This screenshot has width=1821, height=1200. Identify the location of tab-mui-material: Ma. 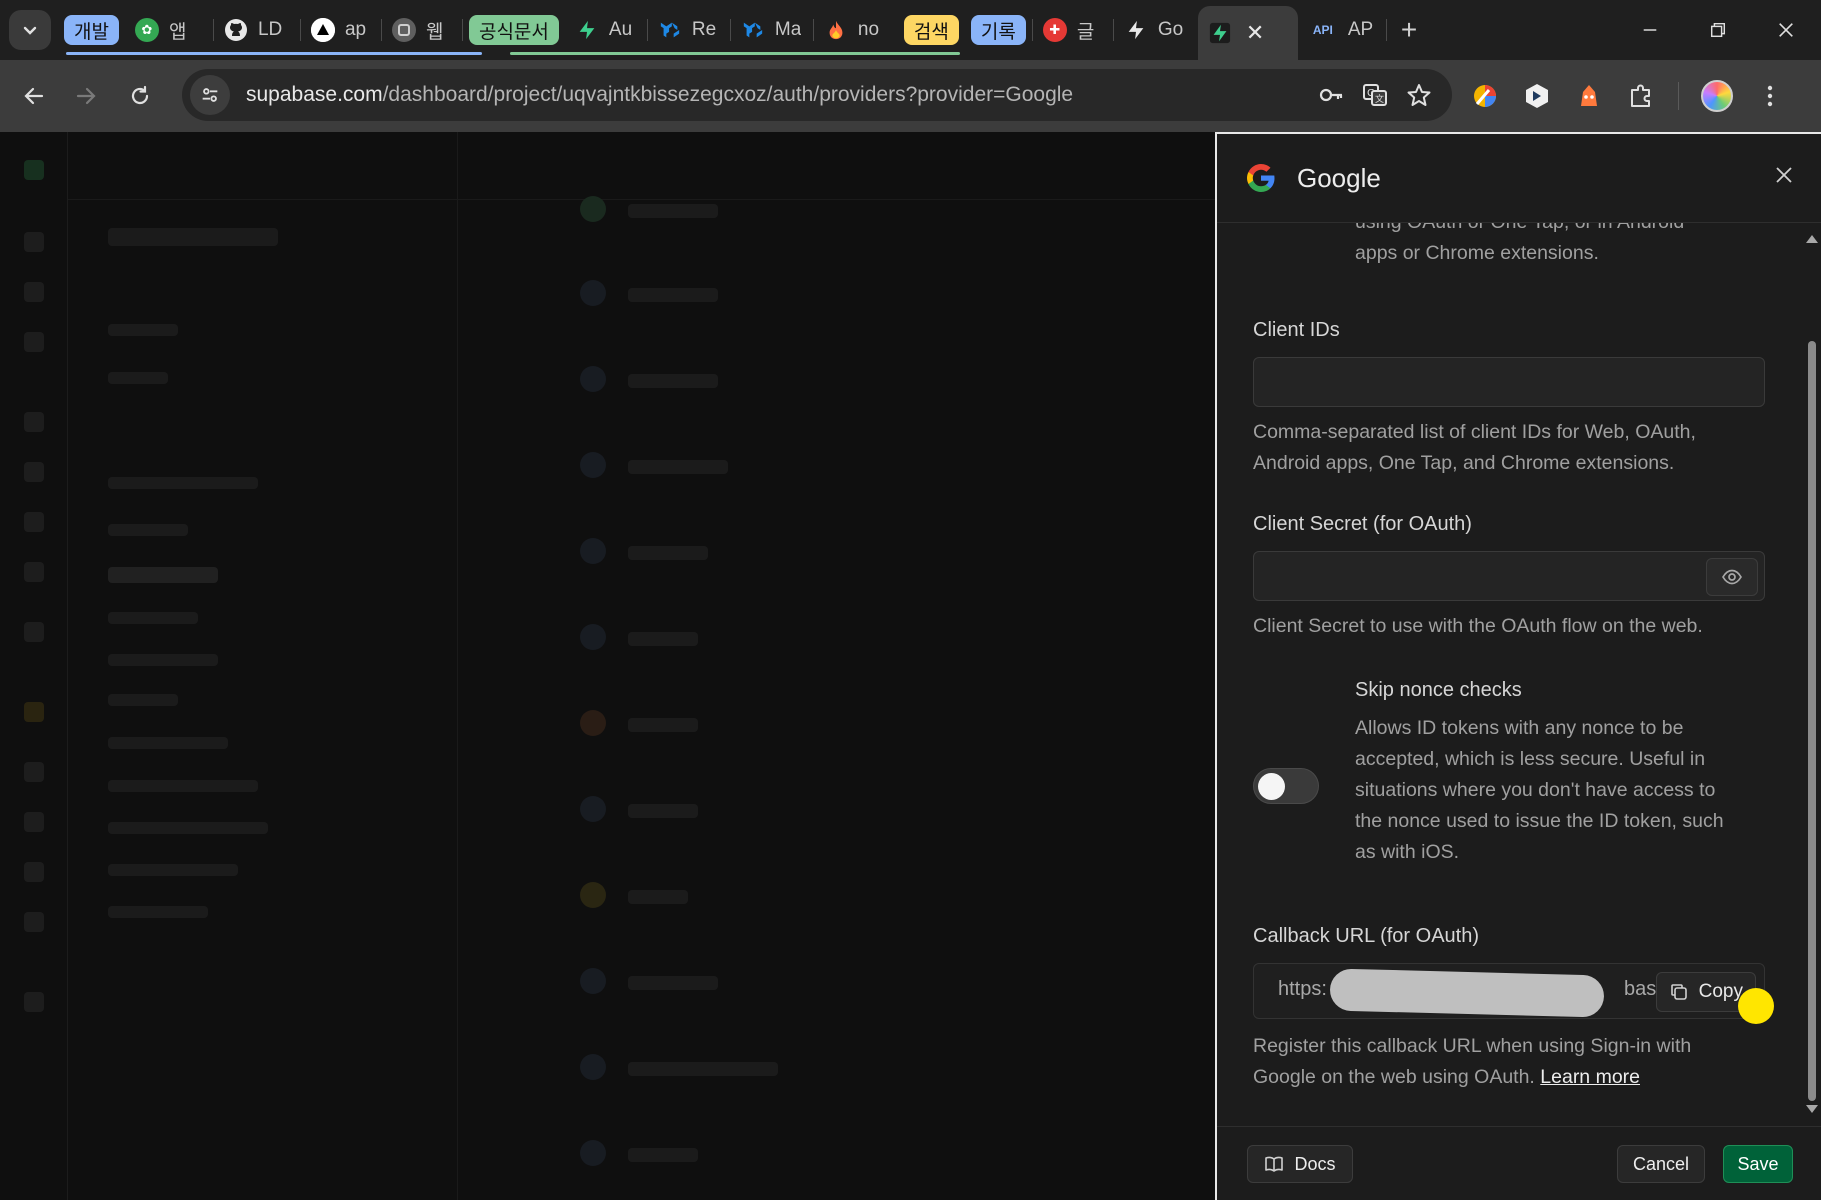
(772, 30).